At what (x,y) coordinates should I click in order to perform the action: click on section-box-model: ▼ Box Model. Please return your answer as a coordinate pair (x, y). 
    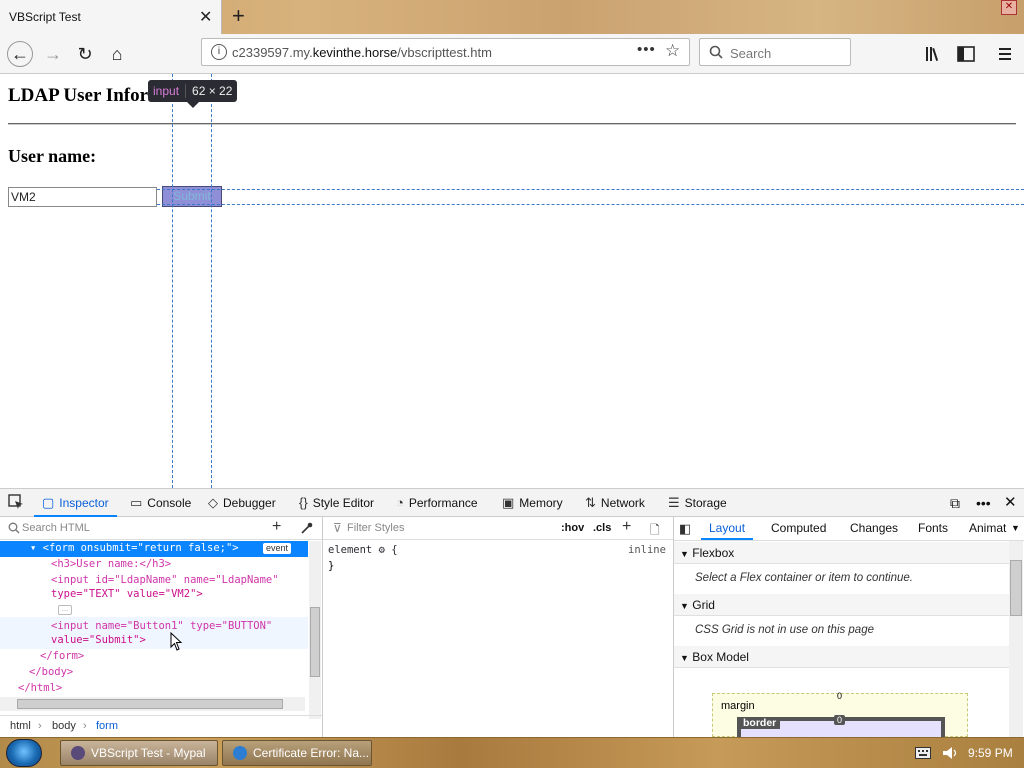
    Looking at the image, I should click on (842, 657).